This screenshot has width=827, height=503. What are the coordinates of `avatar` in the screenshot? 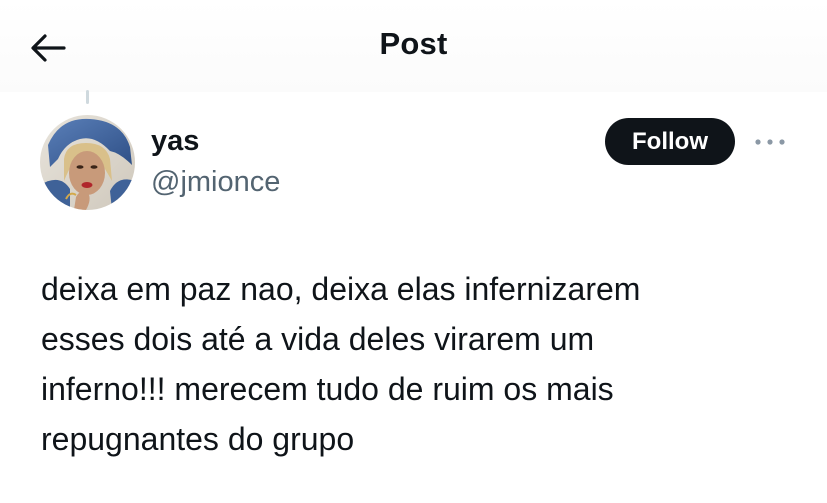 It's located at (87, 162).